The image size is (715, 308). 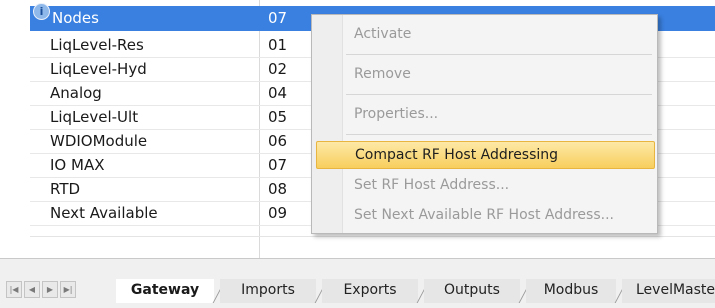 I want to click on row-value: 06, so click(x=278, y=141).